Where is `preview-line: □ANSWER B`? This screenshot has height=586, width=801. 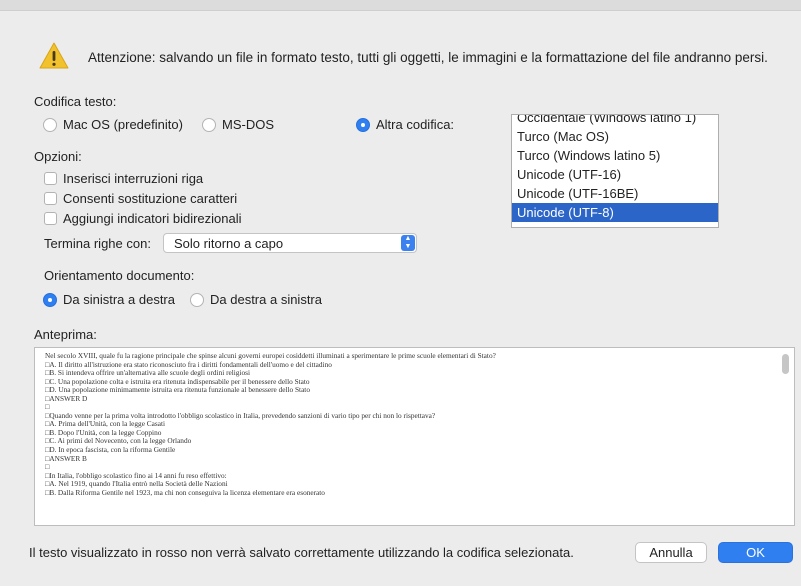
preview-line: □ANSWER B is located at coordinates (66, 458).